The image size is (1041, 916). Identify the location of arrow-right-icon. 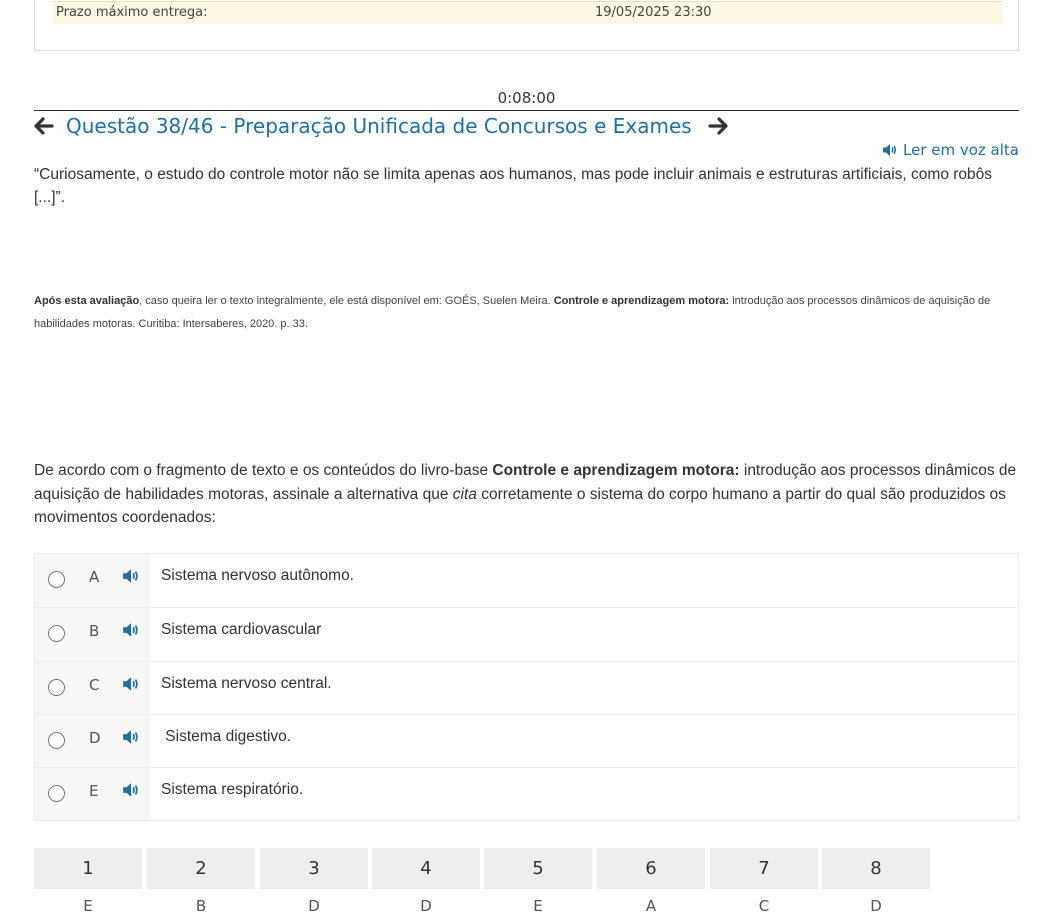
(718, 126).